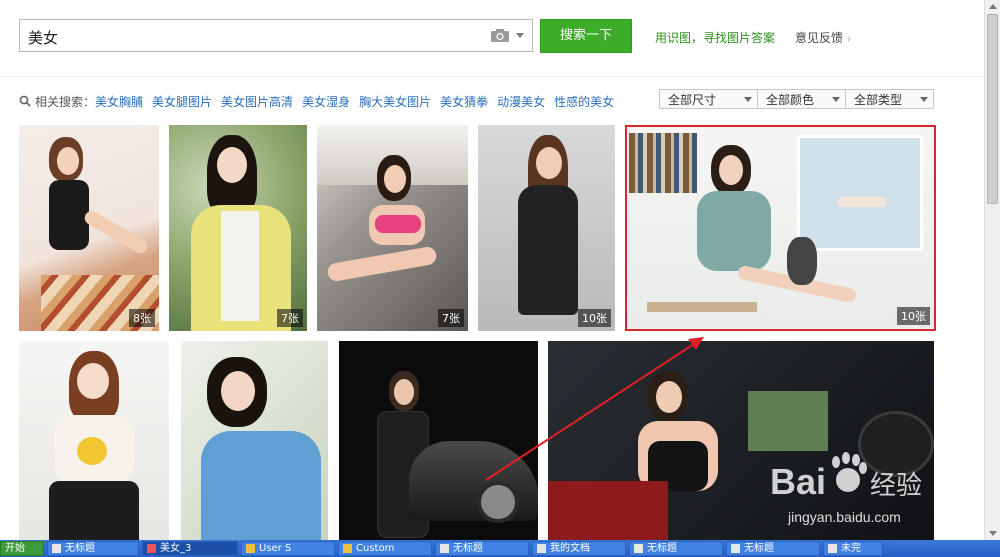  What do you see at coordinates (896, 486) in the screenshot?
I see `watermark-suffix: 经验` at bounding box center [896, 486].